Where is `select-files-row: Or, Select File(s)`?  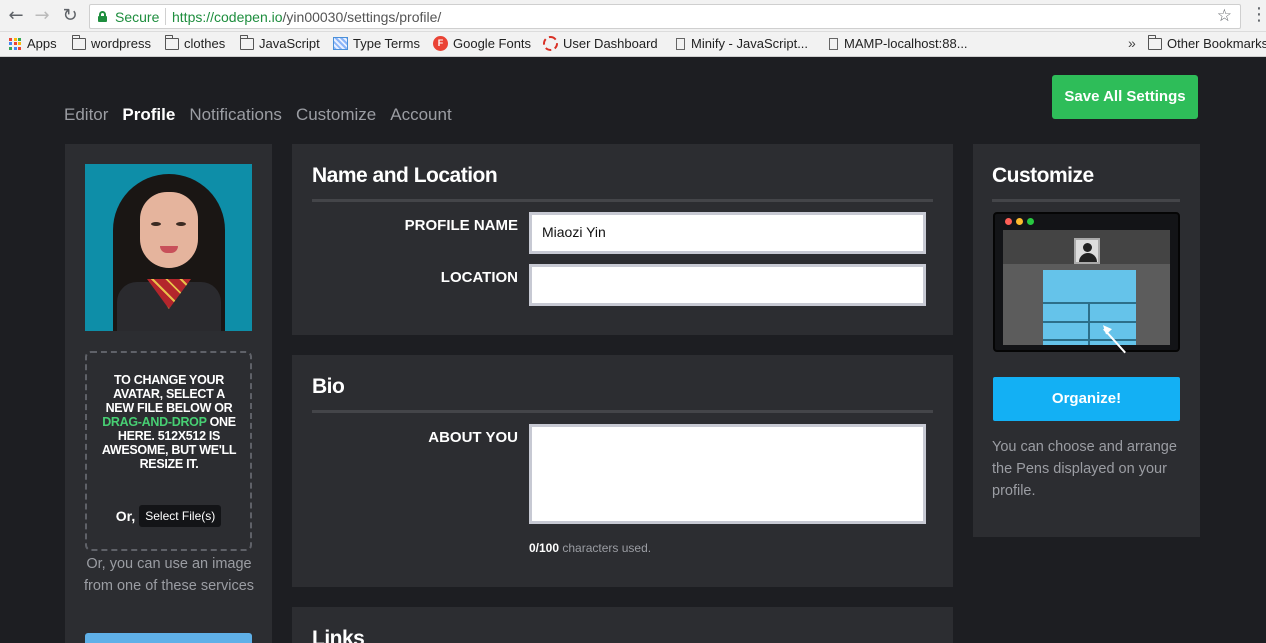
select-files-row: Or, Select File(s) is located at coordinates (168, 516).